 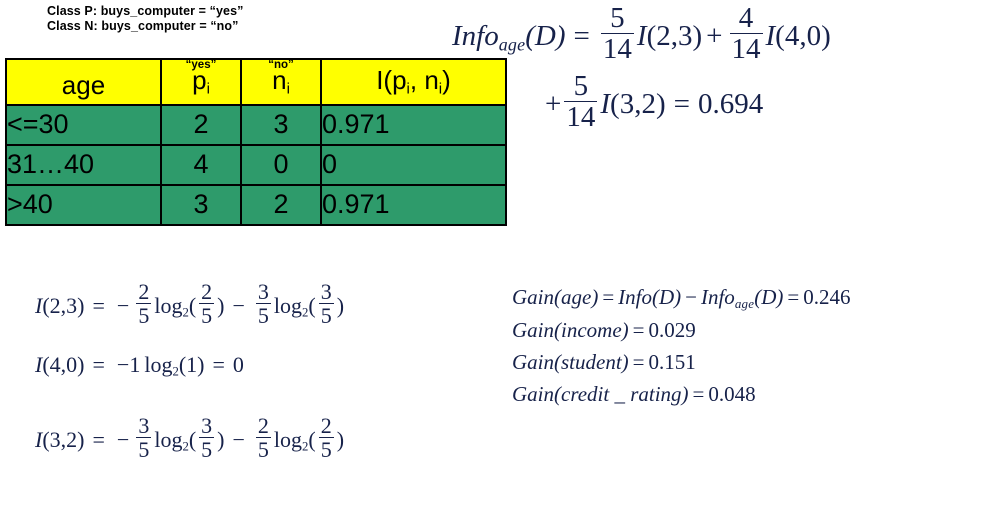 What do you see at coordinates (83, 82) in the screenshot?
I see `column-header-age: age` at bounding box center [83, 82].